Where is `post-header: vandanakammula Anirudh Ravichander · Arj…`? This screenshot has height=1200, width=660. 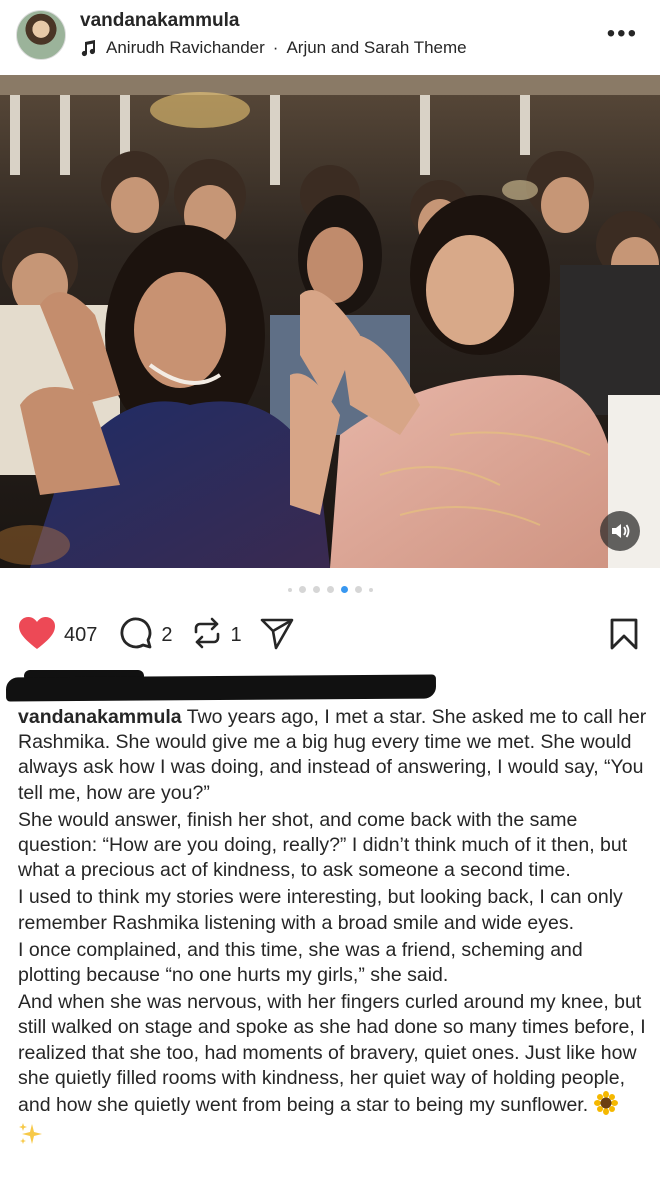
post-header: vandanakammula Anirudh Ravichander · Arj… is located at coordinates (330, 37).